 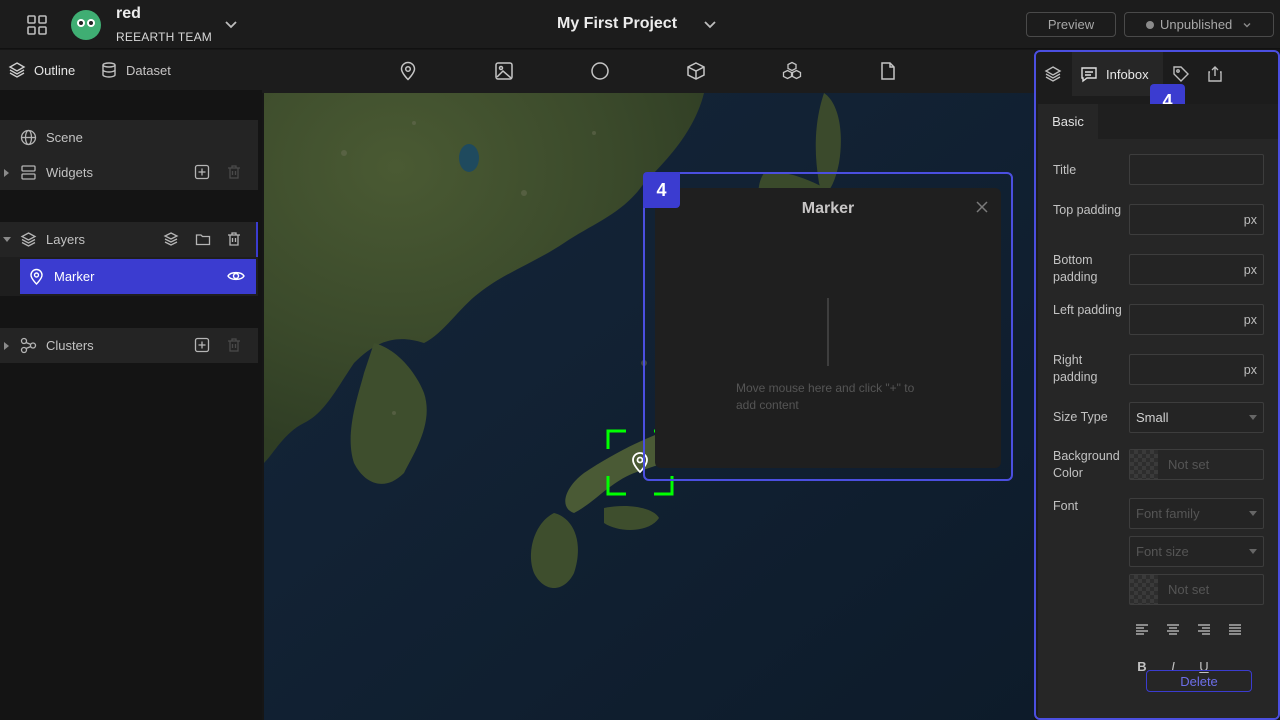 What do you see at coordinates (792, 71) in the screenshot?
I see `3d-model-tool-icon` at bounding box center [792, 71].